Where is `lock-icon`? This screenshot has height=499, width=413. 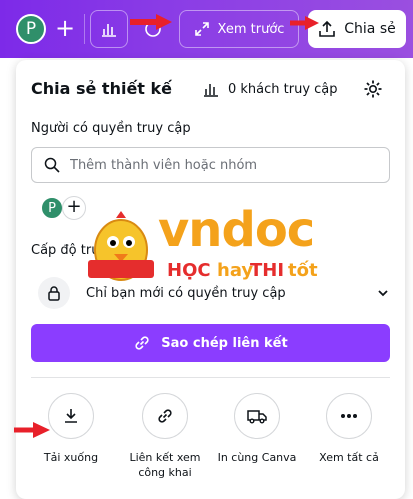
lock-icon is located at coordinates (54, 293).